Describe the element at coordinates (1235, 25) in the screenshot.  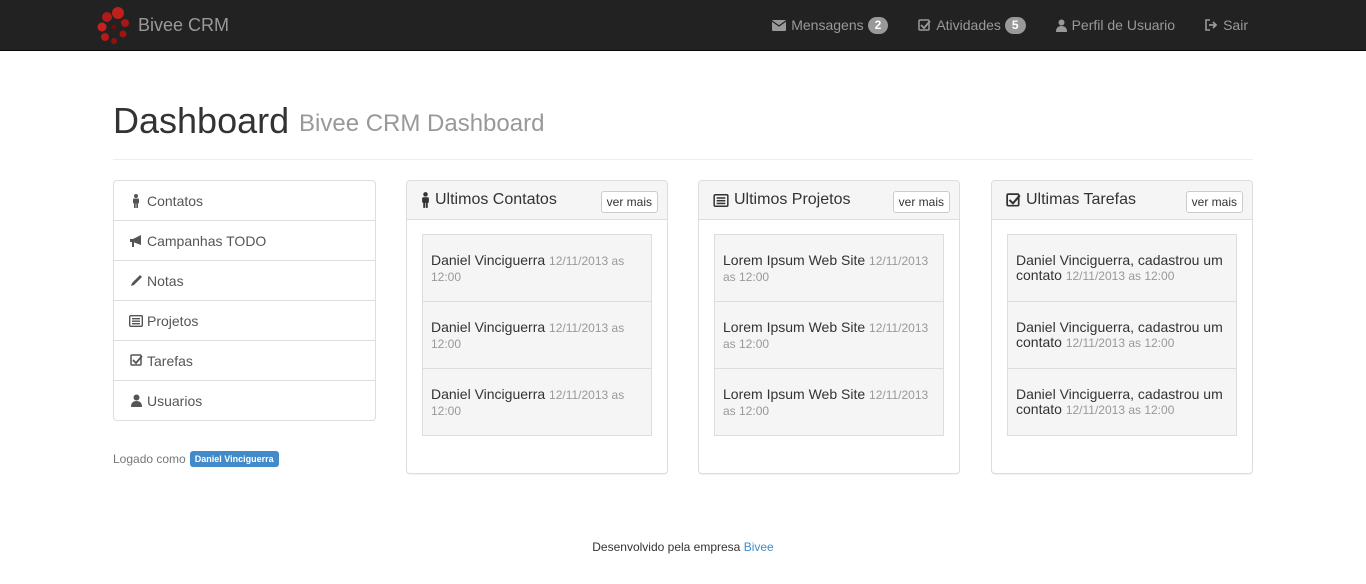
I see `nav-sair-label: Sair` at that location.